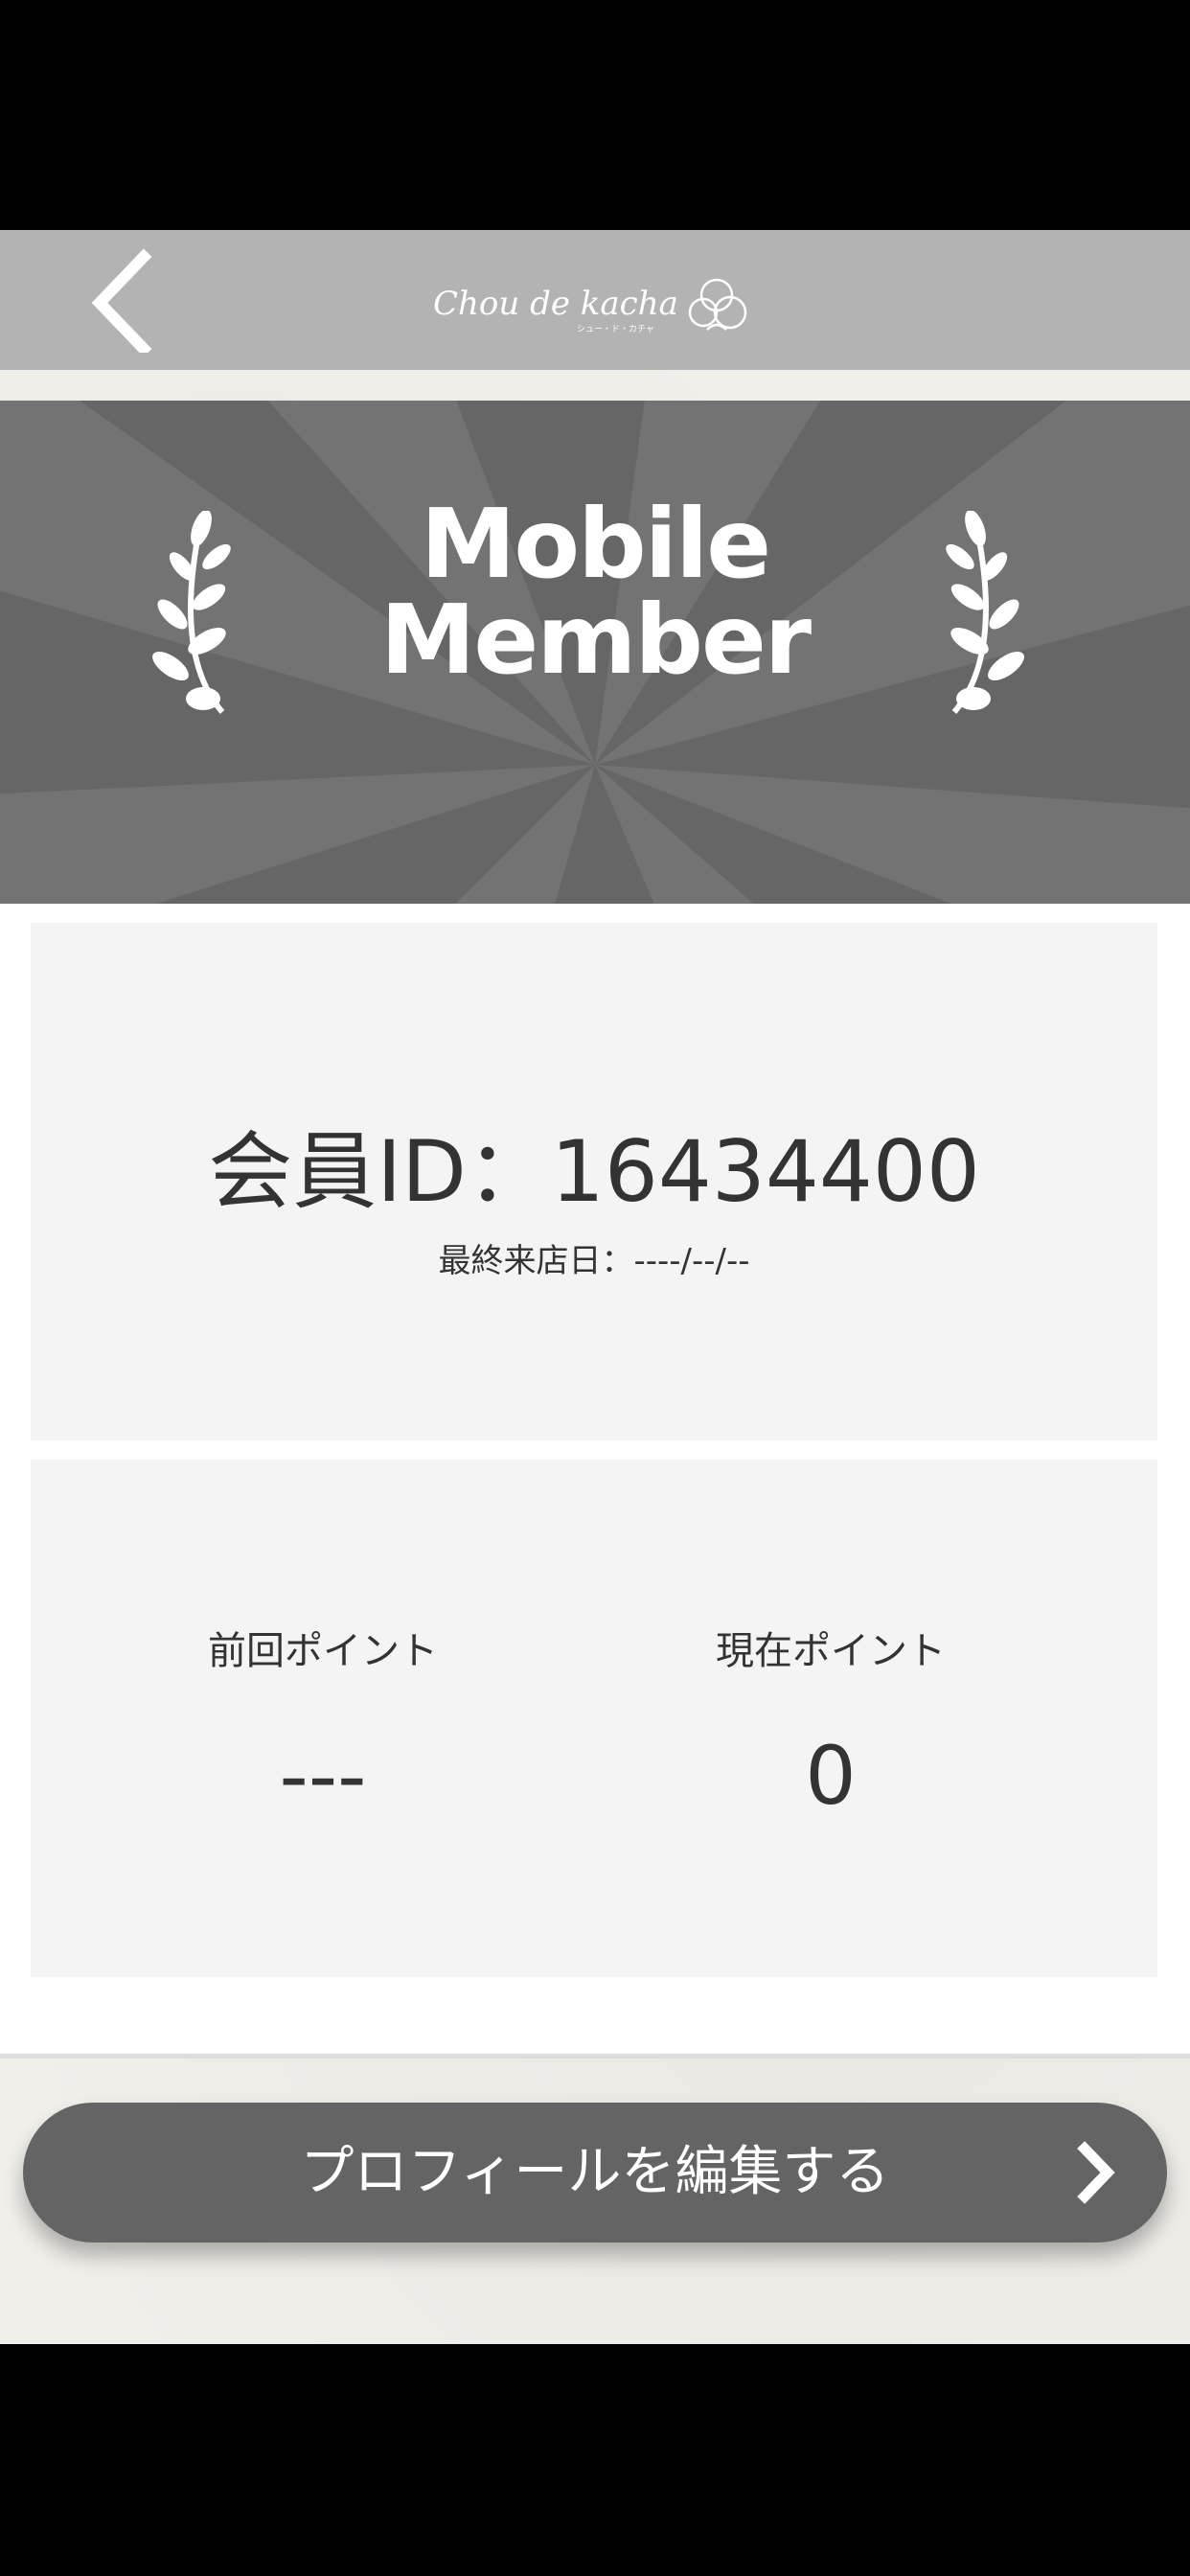 This screenshot has width=1190, height=2576. Describe the element at coordinates (323, 1723) in the screenshot. I see `previous-points: 前回ポイント ---` at that location.